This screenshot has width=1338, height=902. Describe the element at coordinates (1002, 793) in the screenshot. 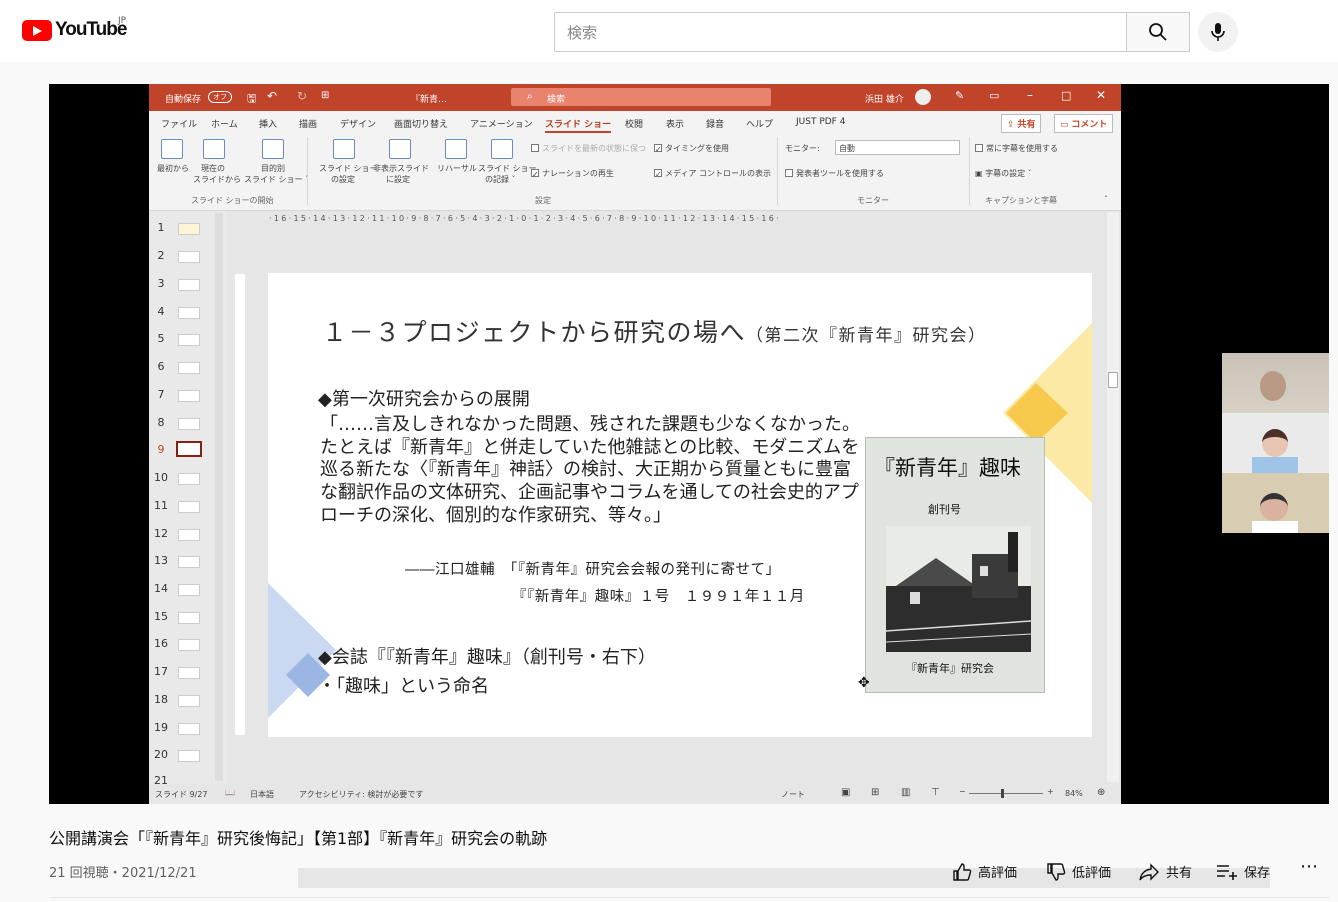

I see `zoom-slider-thumb` at that location.